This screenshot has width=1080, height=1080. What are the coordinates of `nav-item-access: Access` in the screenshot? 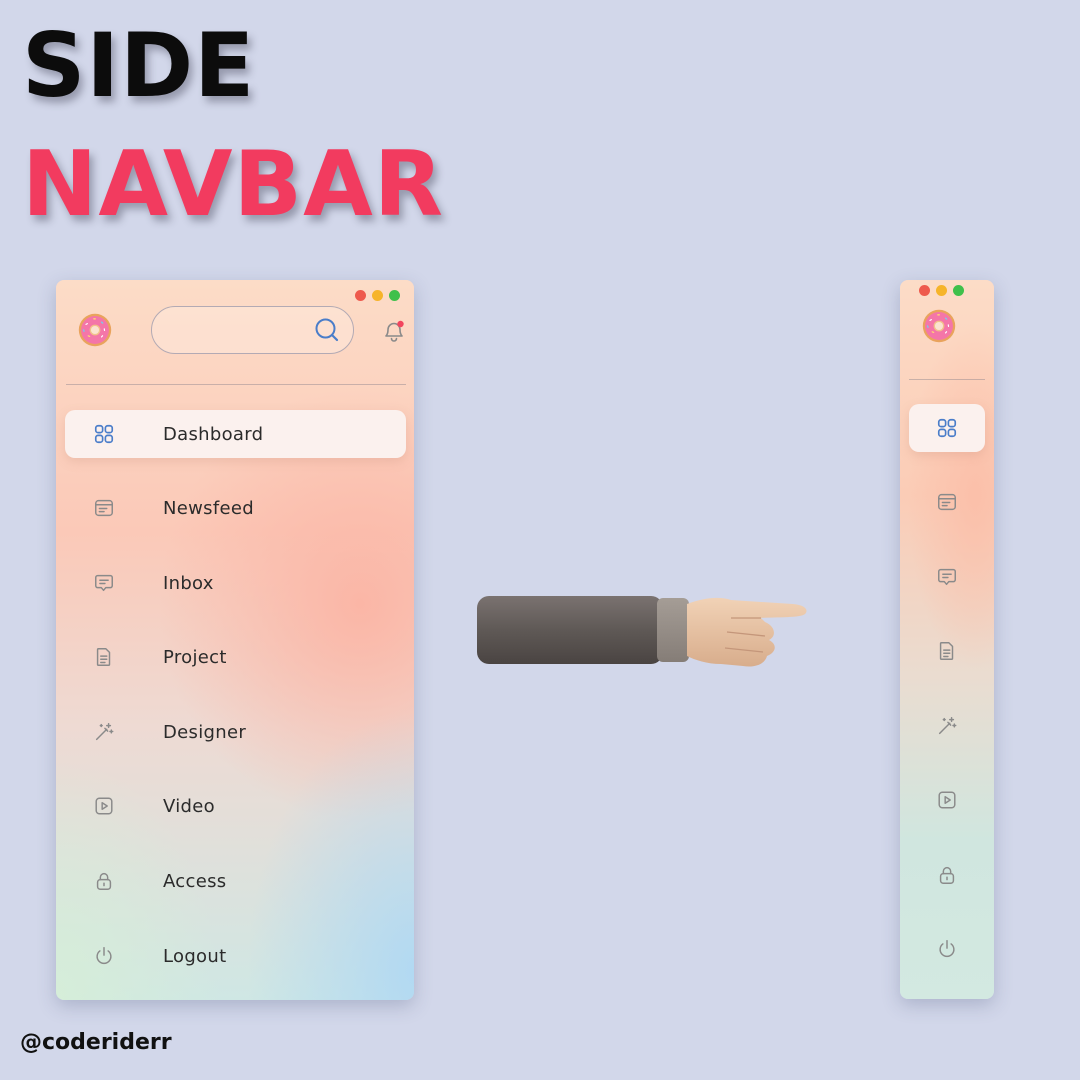 It's located at (235, 881).